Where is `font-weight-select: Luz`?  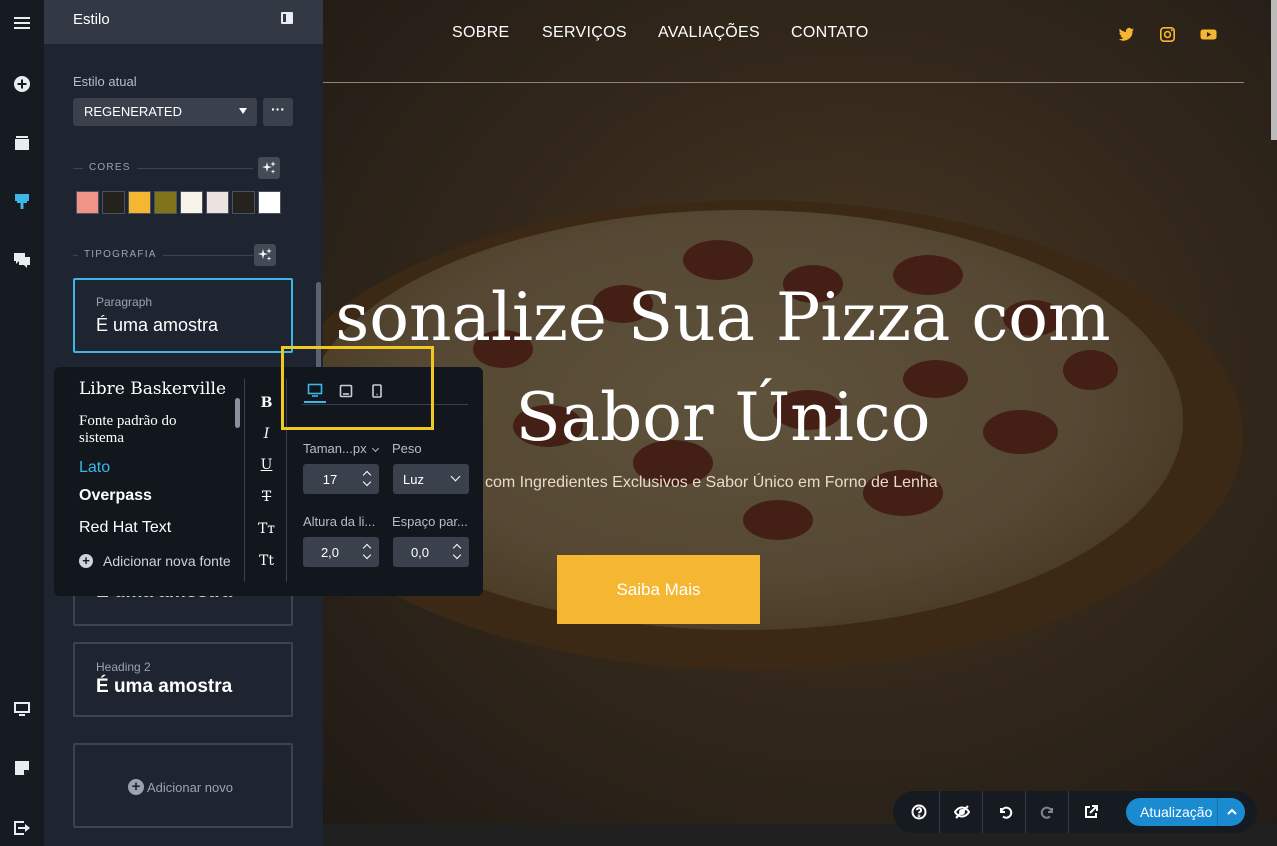
font-weight-select: Luz is located at coordinates (431, 479).